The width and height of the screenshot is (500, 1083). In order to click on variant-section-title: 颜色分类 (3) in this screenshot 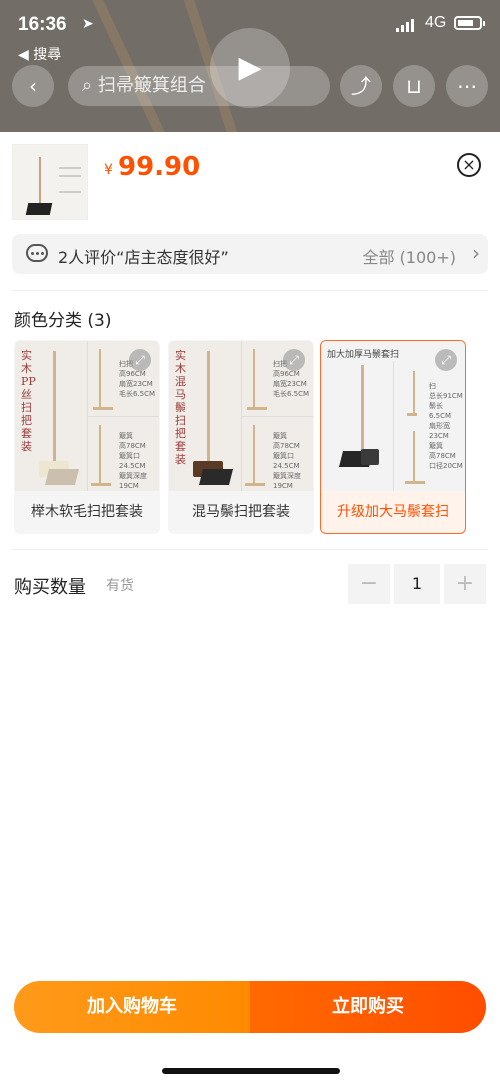, I will do `click(63, 321)`.